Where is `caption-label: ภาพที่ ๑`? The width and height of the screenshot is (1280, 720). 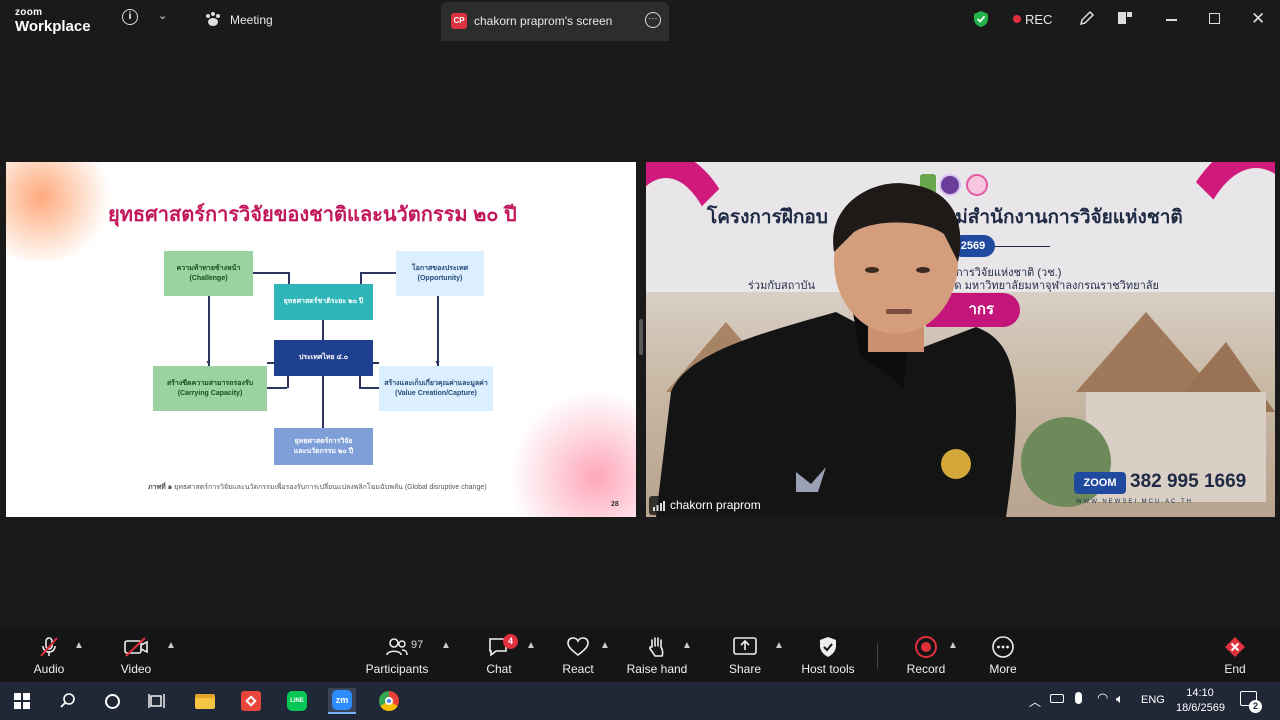 caption-label: ภาพที่ ๑ is located at coordinates (160, 487).